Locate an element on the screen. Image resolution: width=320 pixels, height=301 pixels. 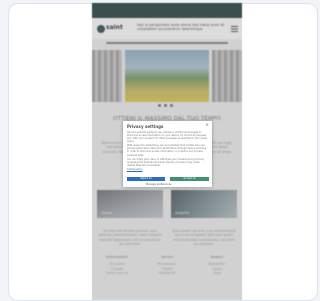
close-icon: × is located at coordinates (207, 125).